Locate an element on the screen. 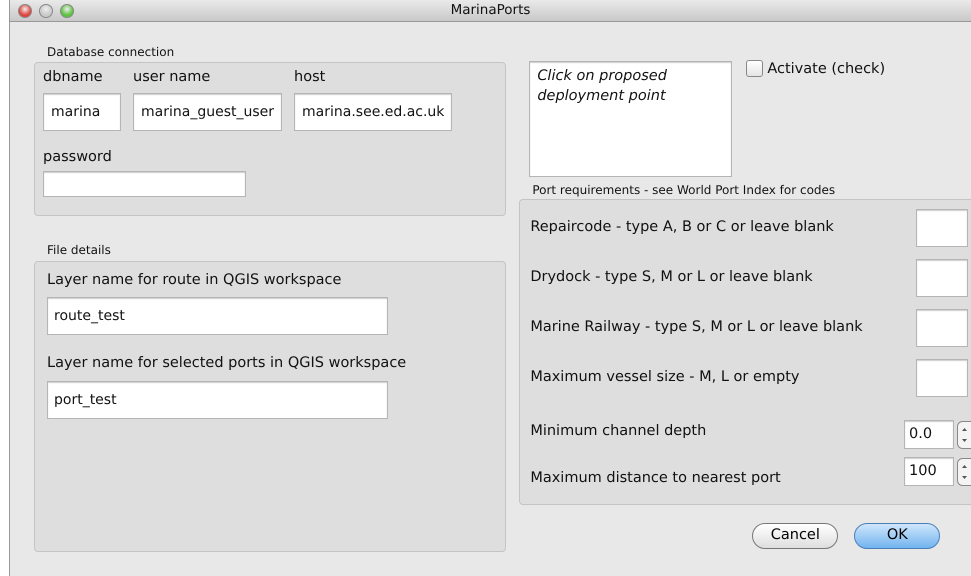 The width and height of the screenshot is (971, 576). field-label: Drydock - type S, M or L or leave blank is located at coordinates (672, 278).